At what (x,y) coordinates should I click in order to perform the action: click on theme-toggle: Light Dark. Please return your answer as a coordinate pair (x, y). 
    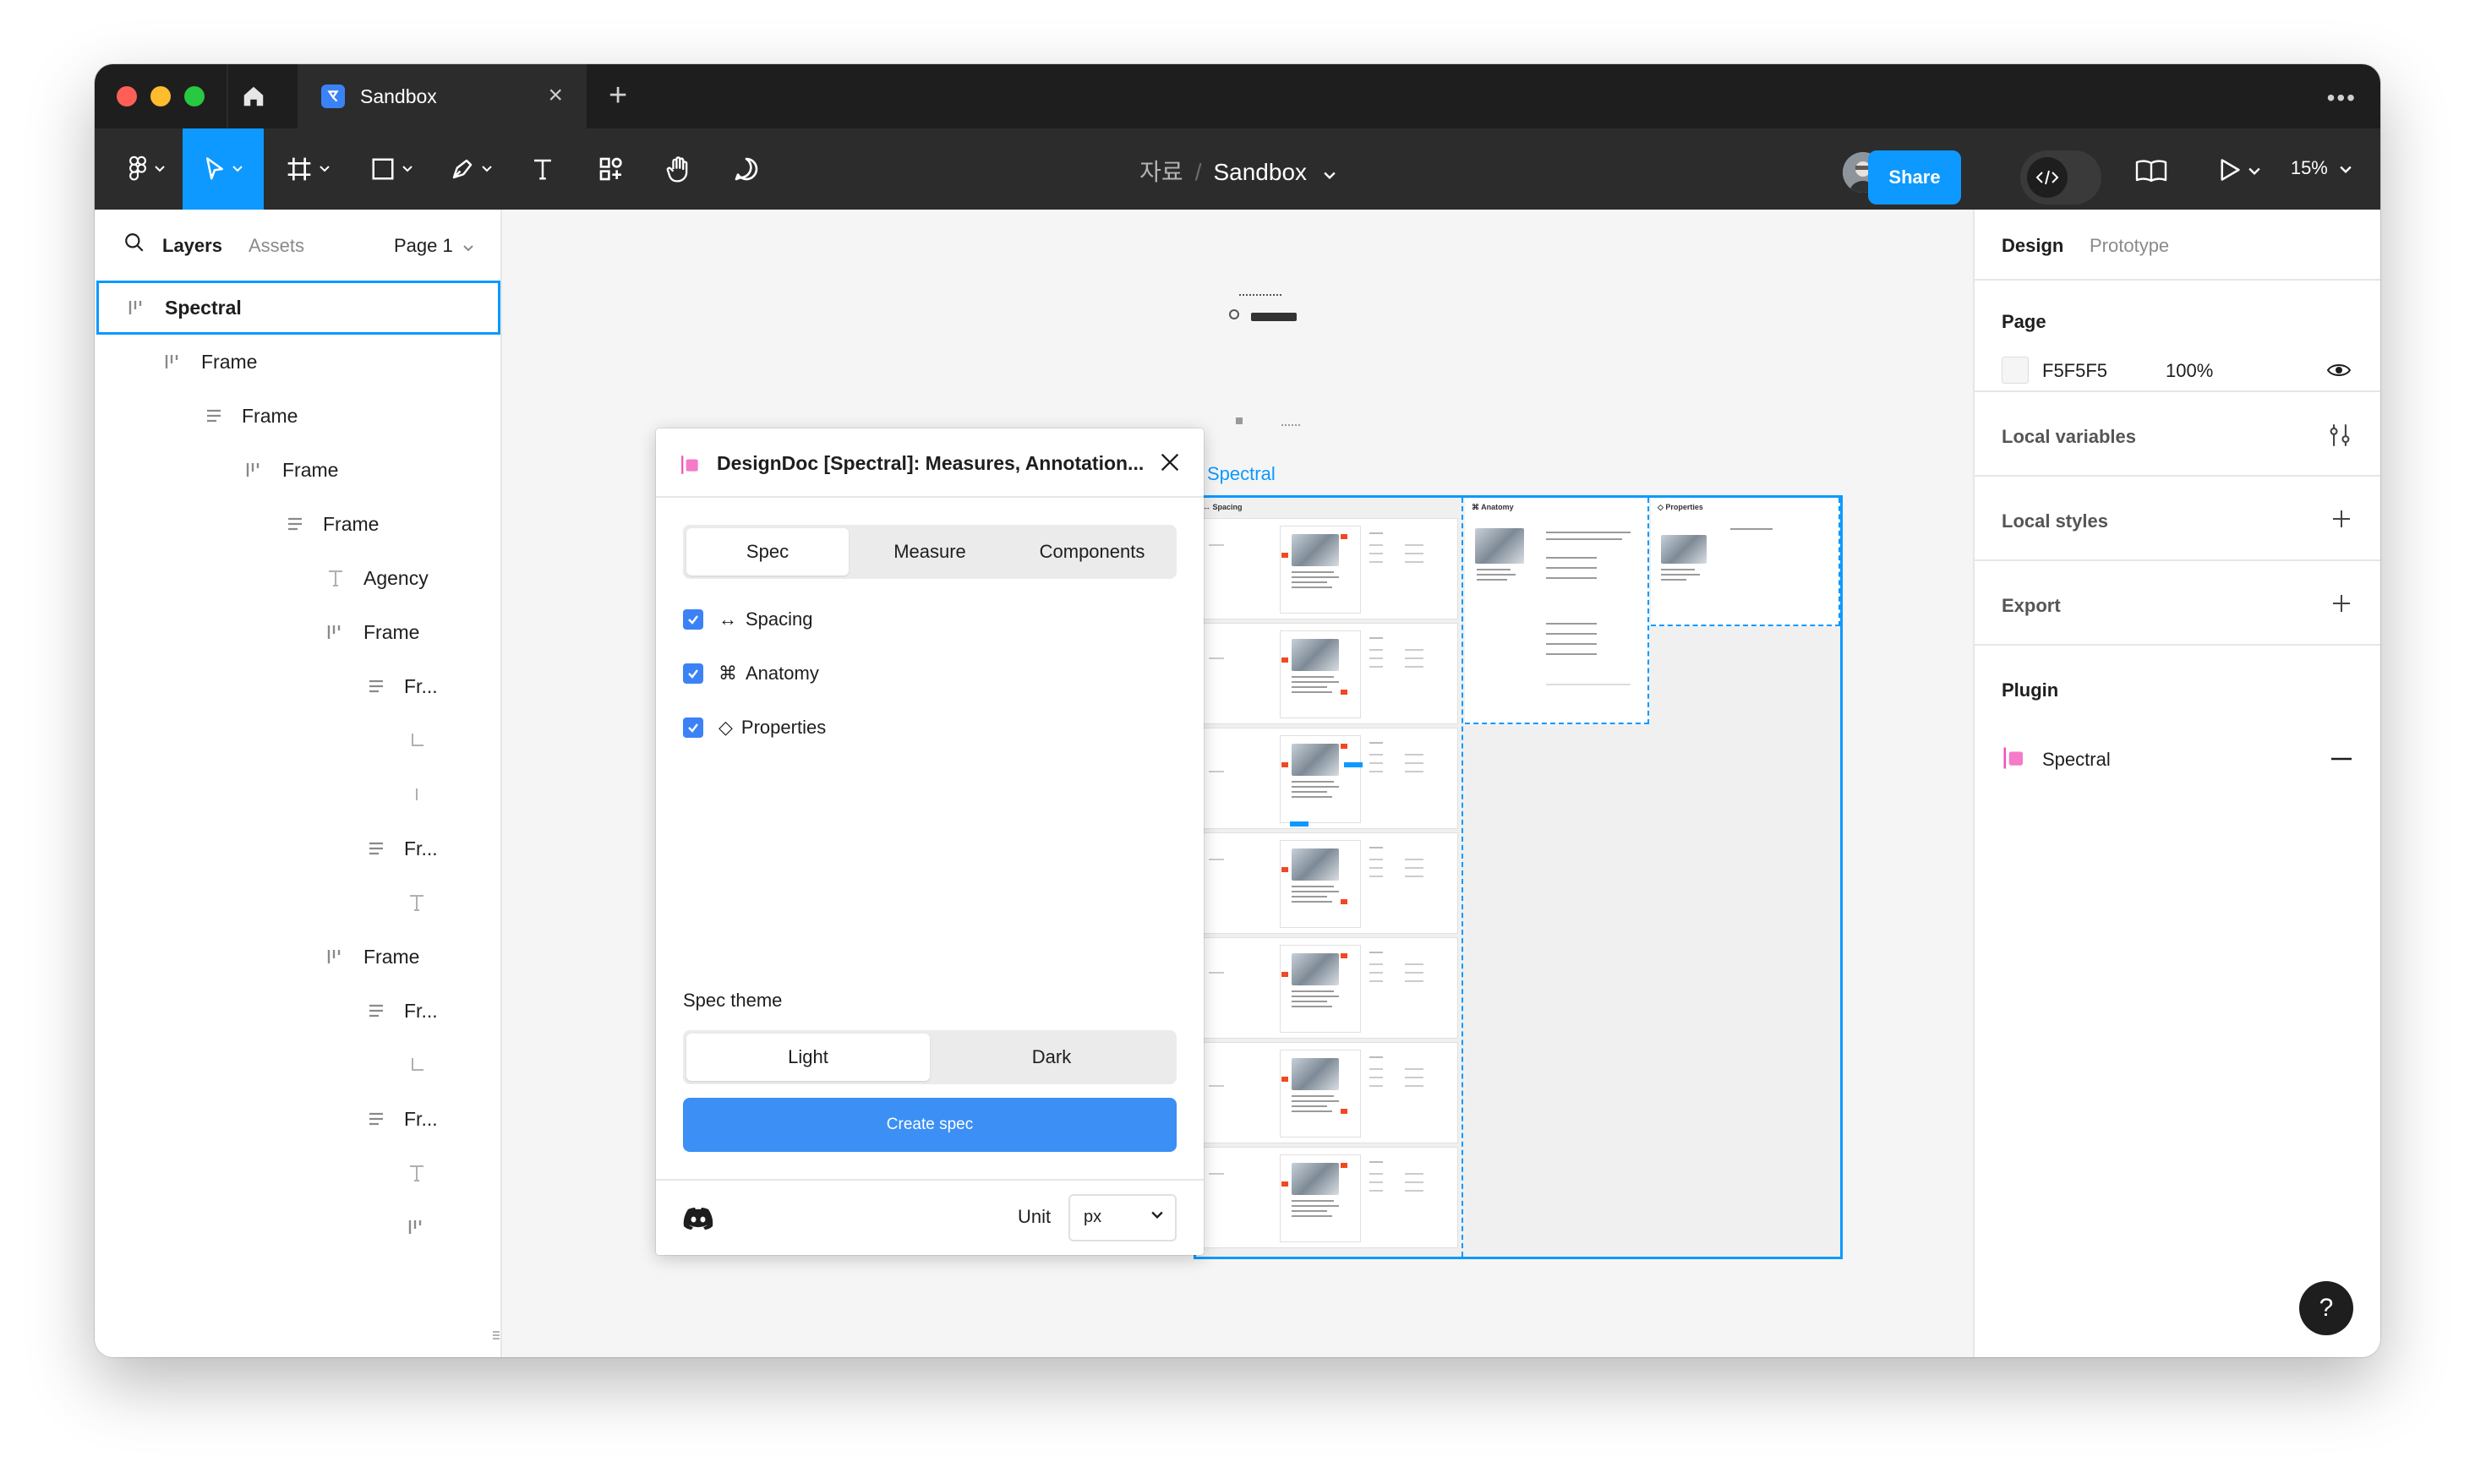
    Looking at the image, I should click on (930, 1057).